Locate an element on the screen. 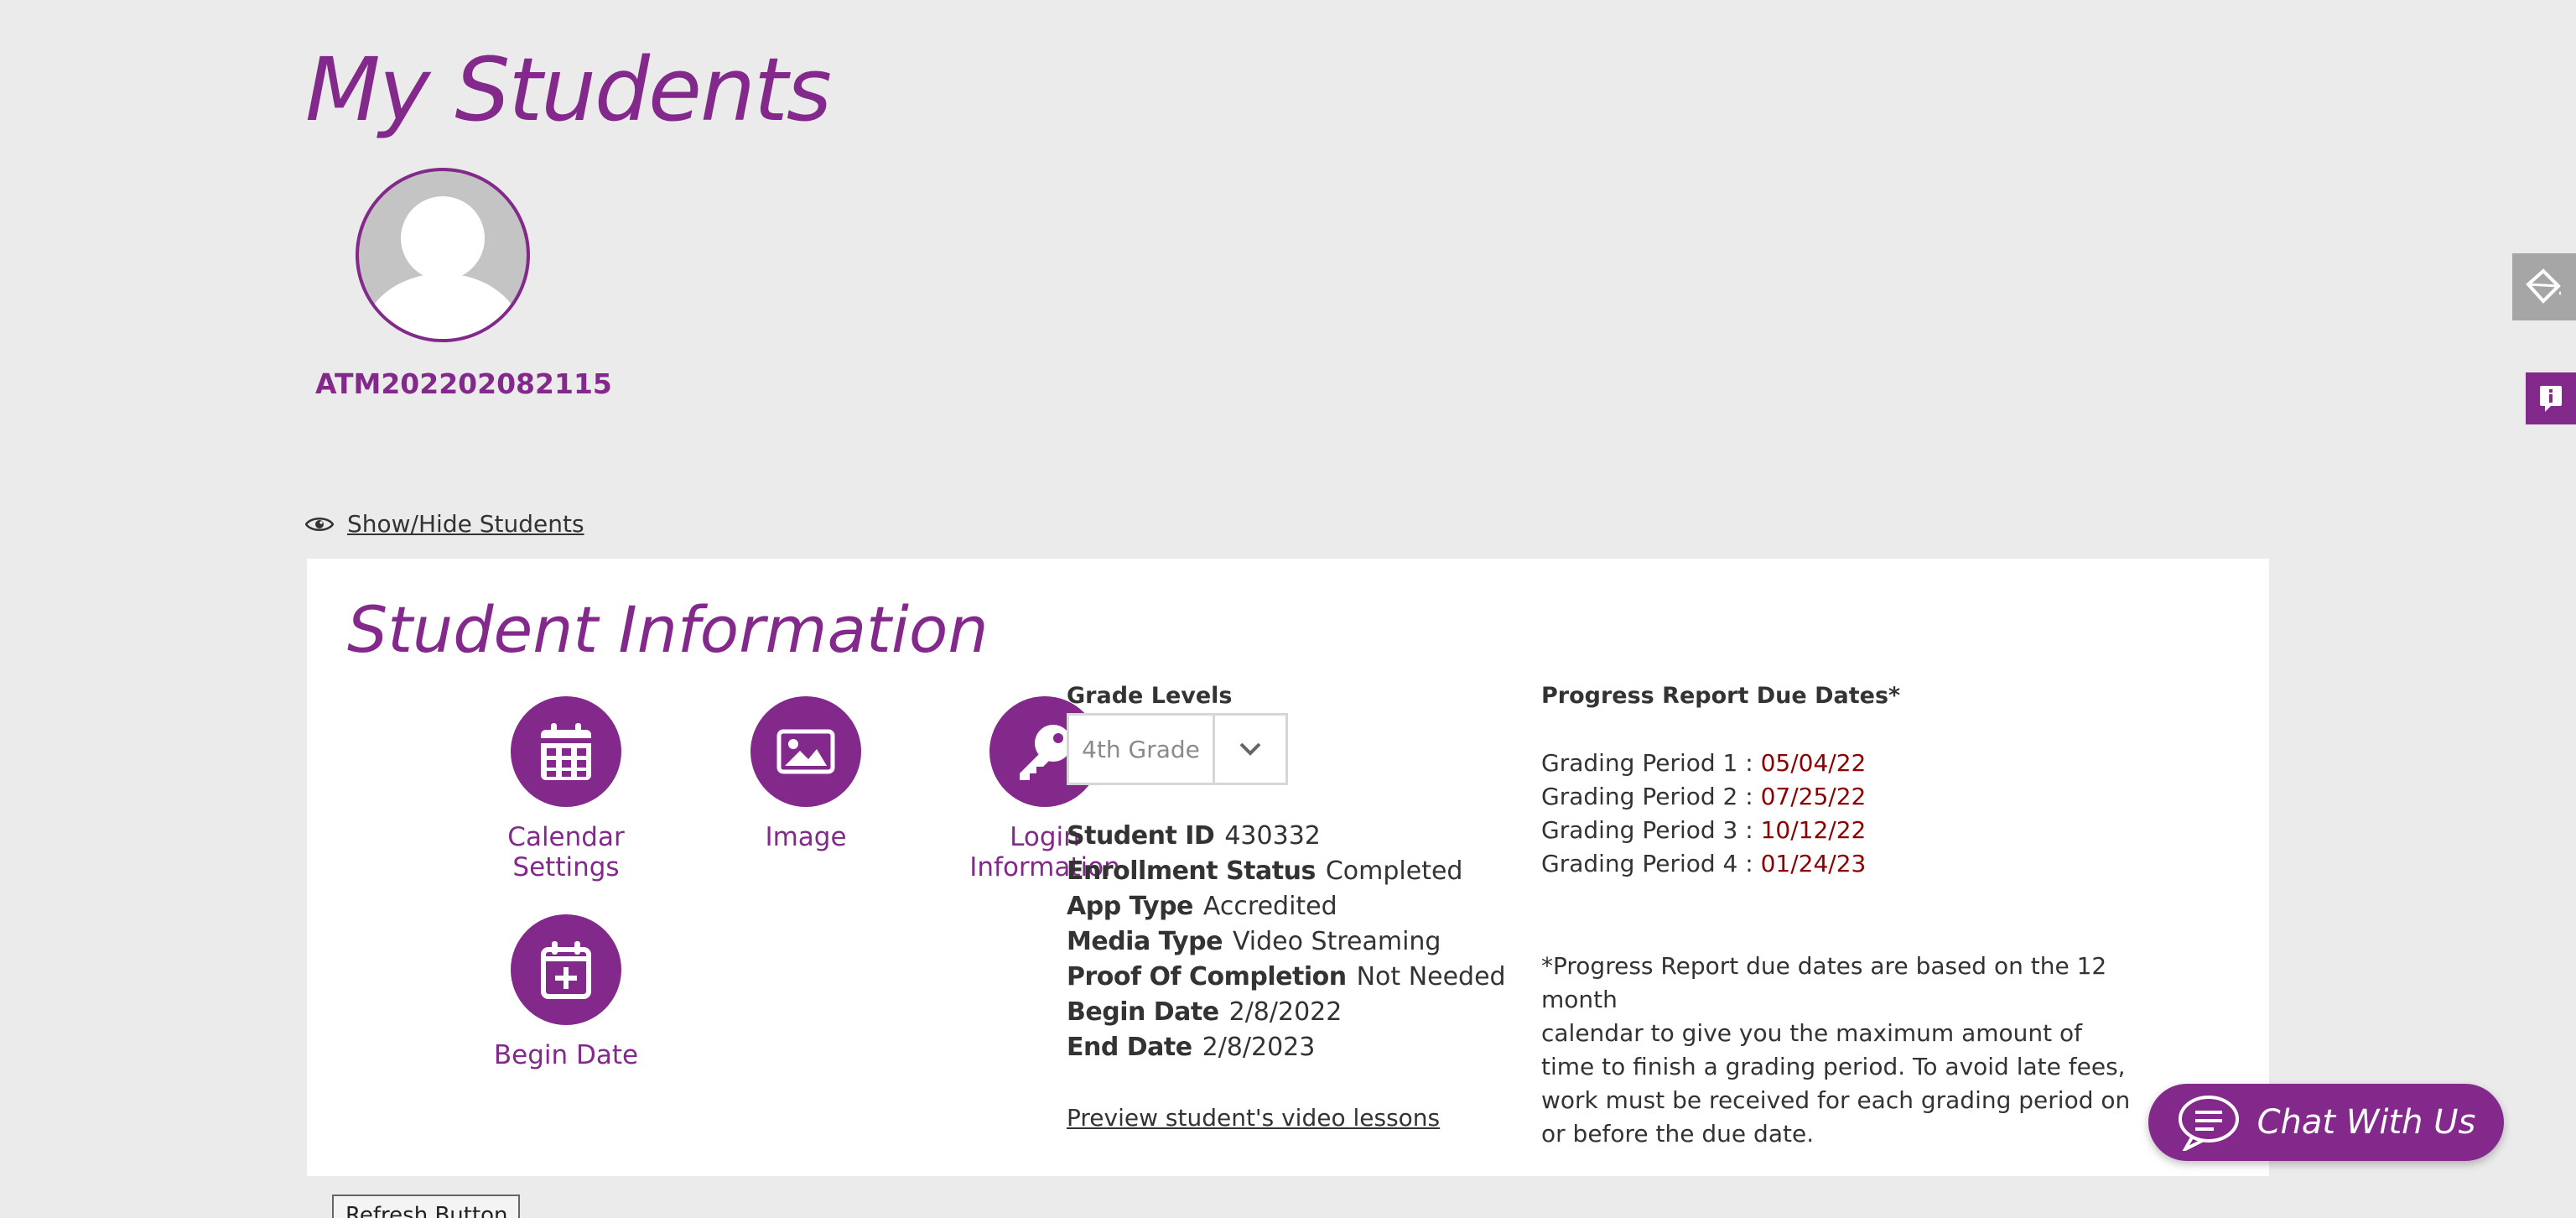 The height and width of the screenshot is (1218, 2576). detail-row-end-date: End Date 2/8/2023 is located at coordinates (1191, 1047).